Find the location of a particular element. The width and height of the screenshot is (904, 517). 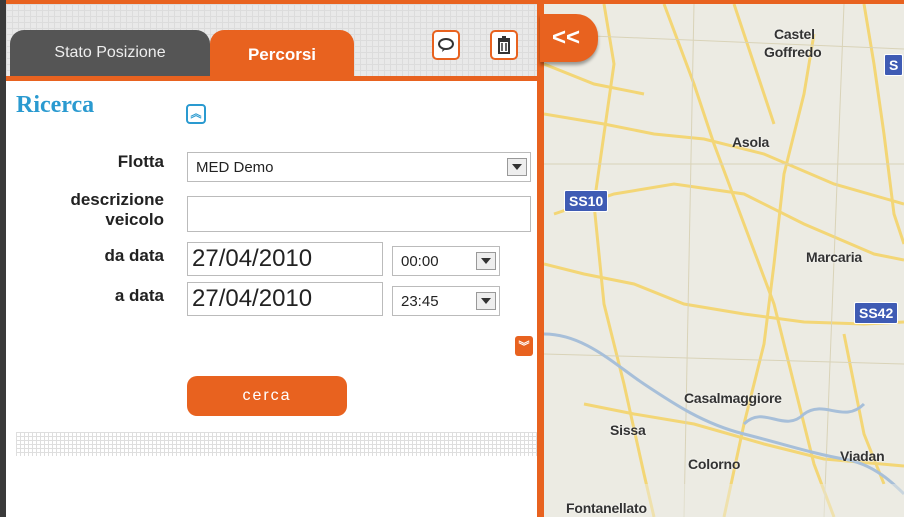

comment-button is located at coordinates (446, 45).